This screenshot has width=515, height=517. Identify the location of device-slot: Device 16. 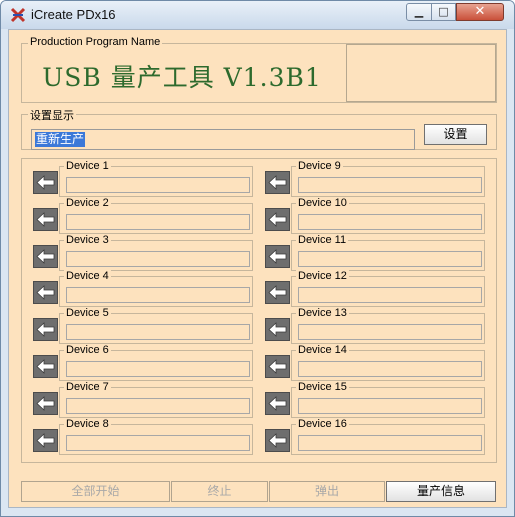
(376, 436).